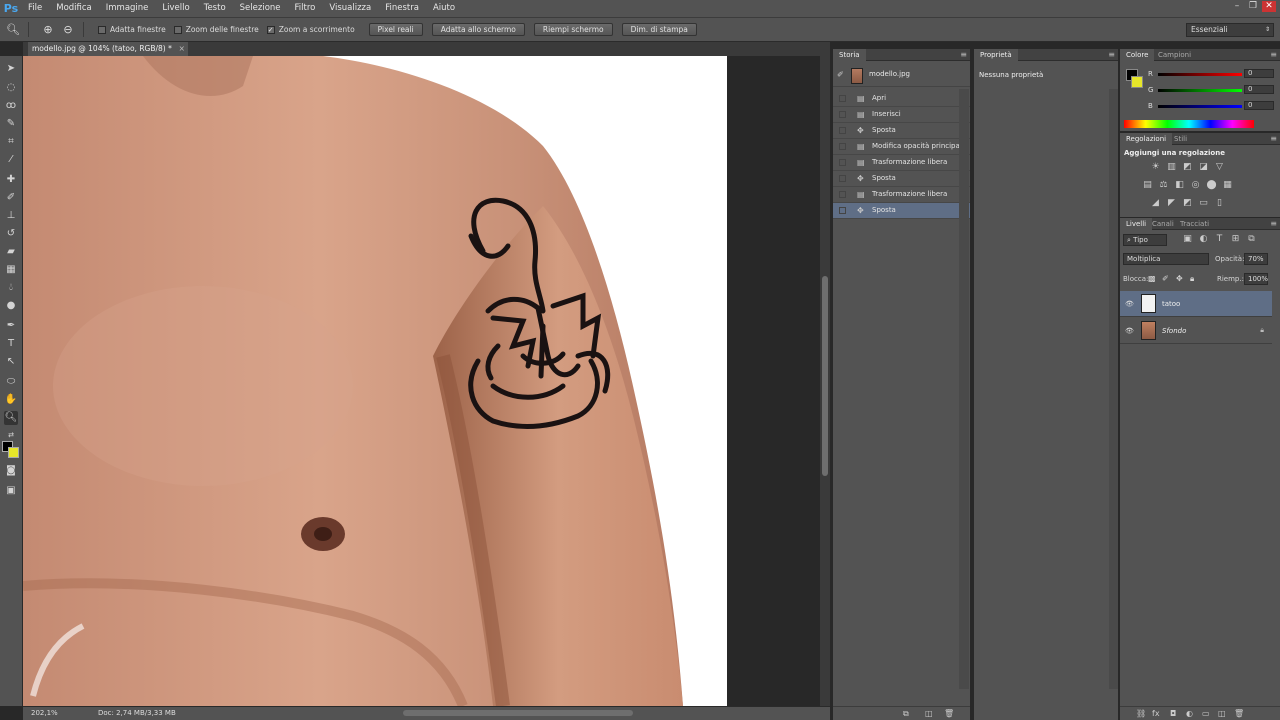 This screenshot has height=720, width=1280. Describe the element at coordinates (403, 8) in the screenshot. I see `menu-finestra: Finestra` at that location.